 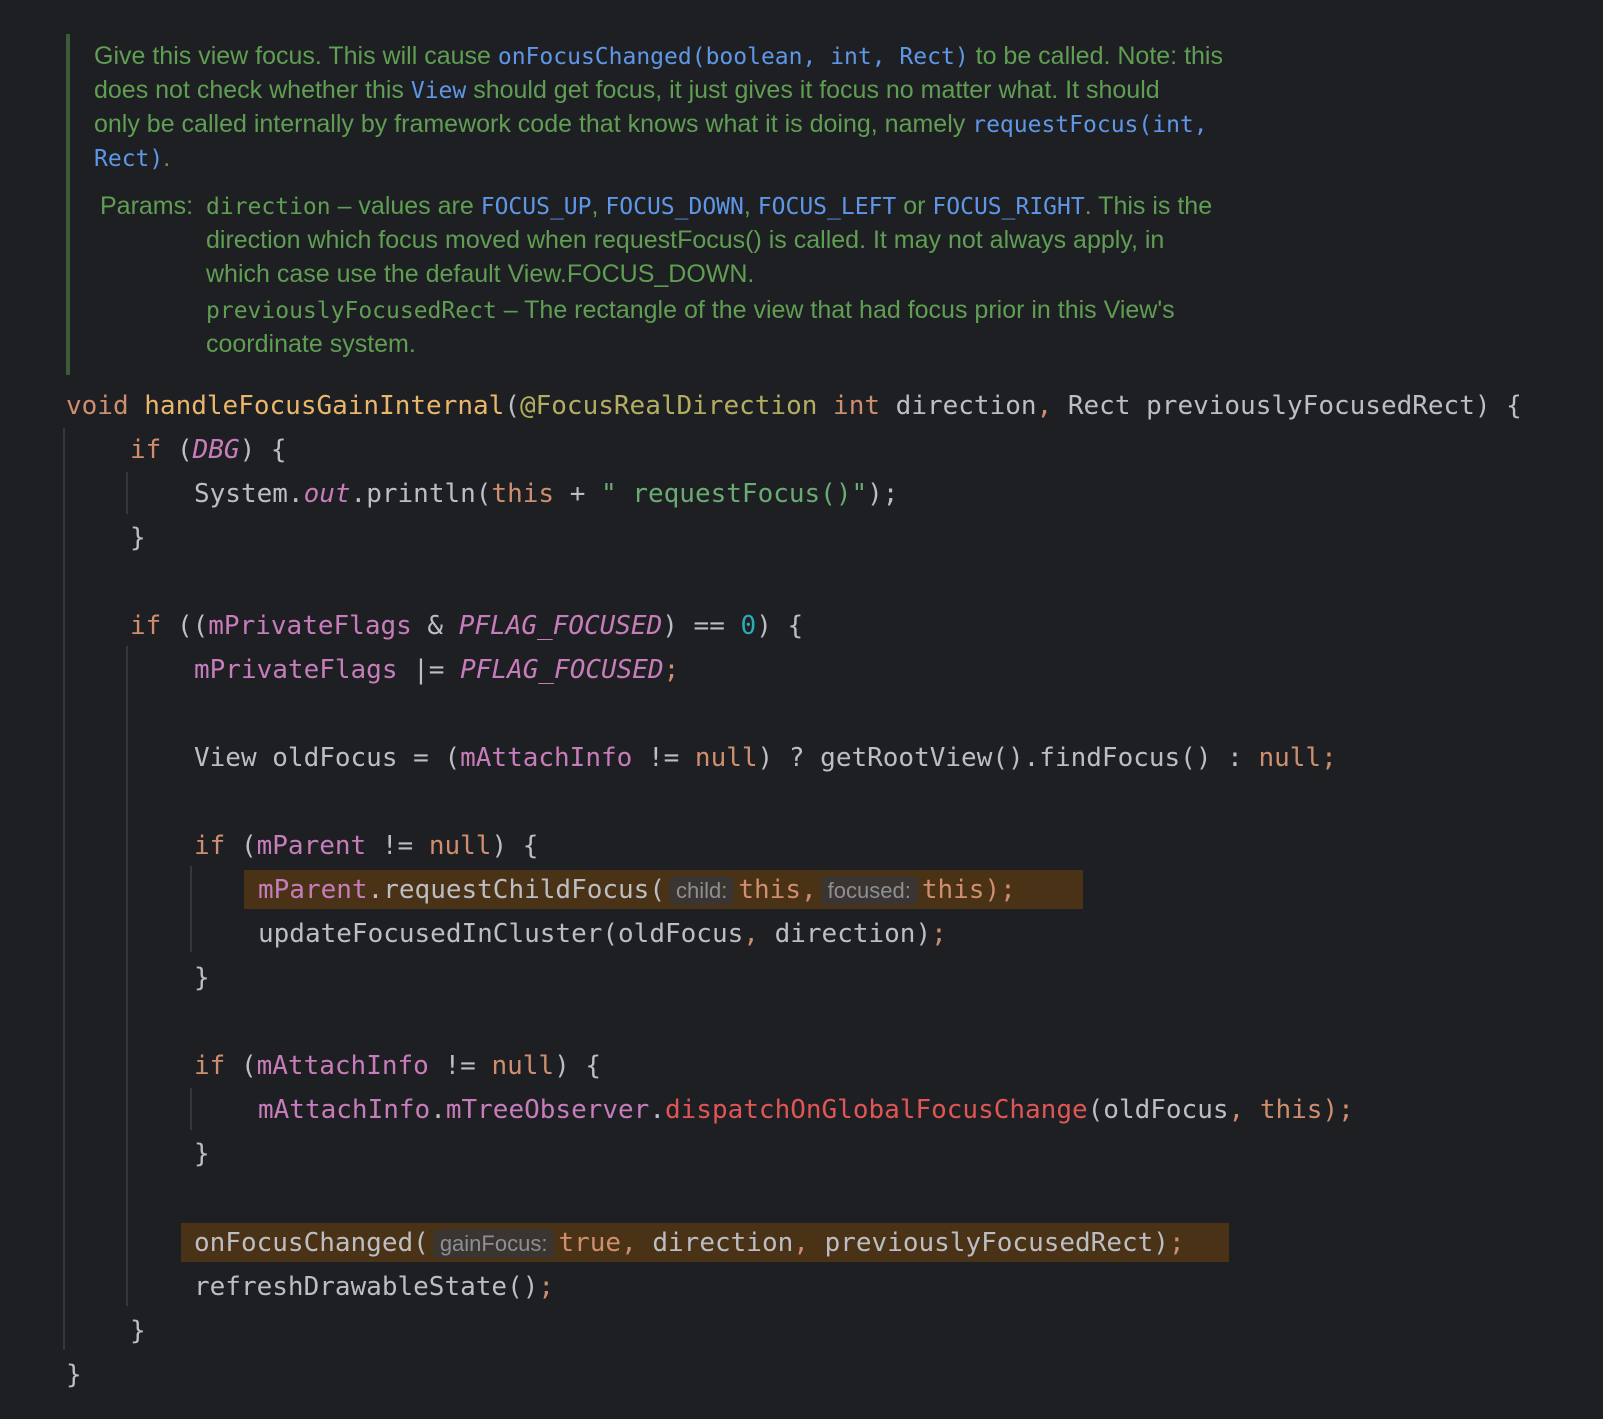 What do you see at coordinates (536, 207) in the screenshot?
I see `doc-link-focus-up: FOCUS_UP` at bounding box center [536, 207].